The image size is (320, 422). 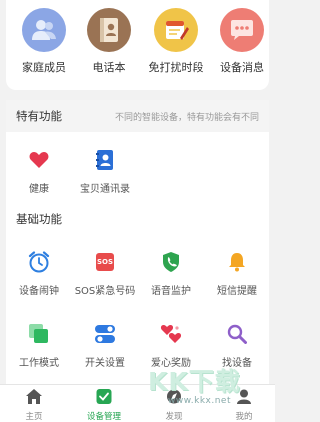 I want to click on contacts-book-icon, so click(x=105, y=160).